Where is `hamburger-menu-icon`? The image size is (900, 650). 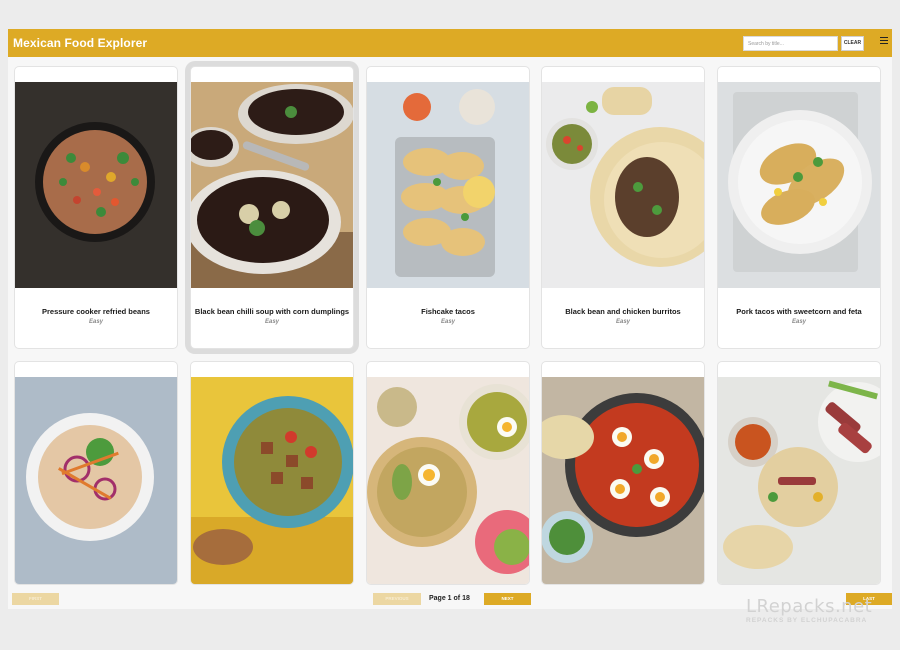
hamburger-menu-icon is located at coordinates (884, 40).